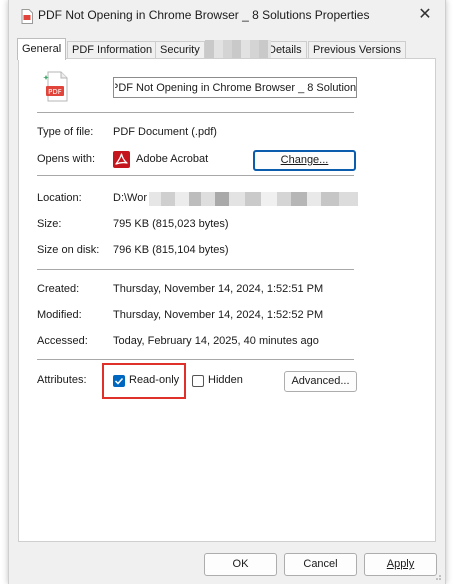  I want to click on location-value: D:\Wor, so click(130, 198).